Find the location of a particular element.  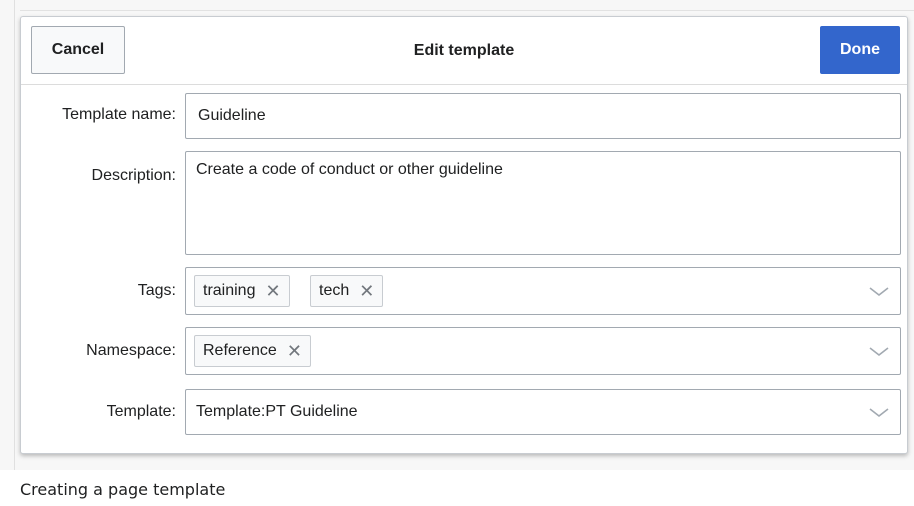

done-button: Done is located at coordinates (860, 50).